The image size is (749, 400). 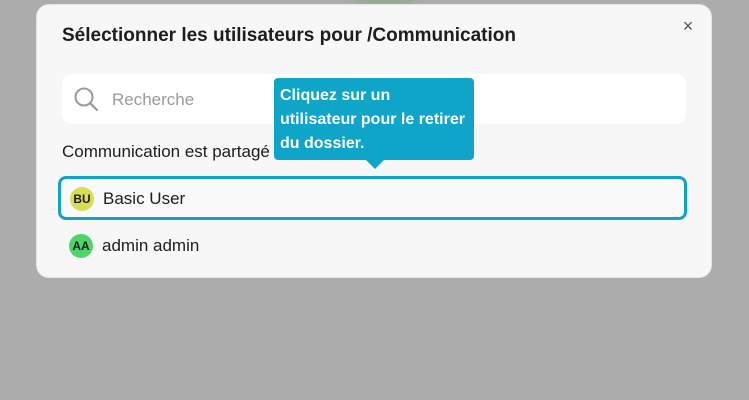 What do you see at coordinates (372, 198) in the screenshot?
I see `user-row-basic-user: BU Basic User` at bounding box center [372, 198].